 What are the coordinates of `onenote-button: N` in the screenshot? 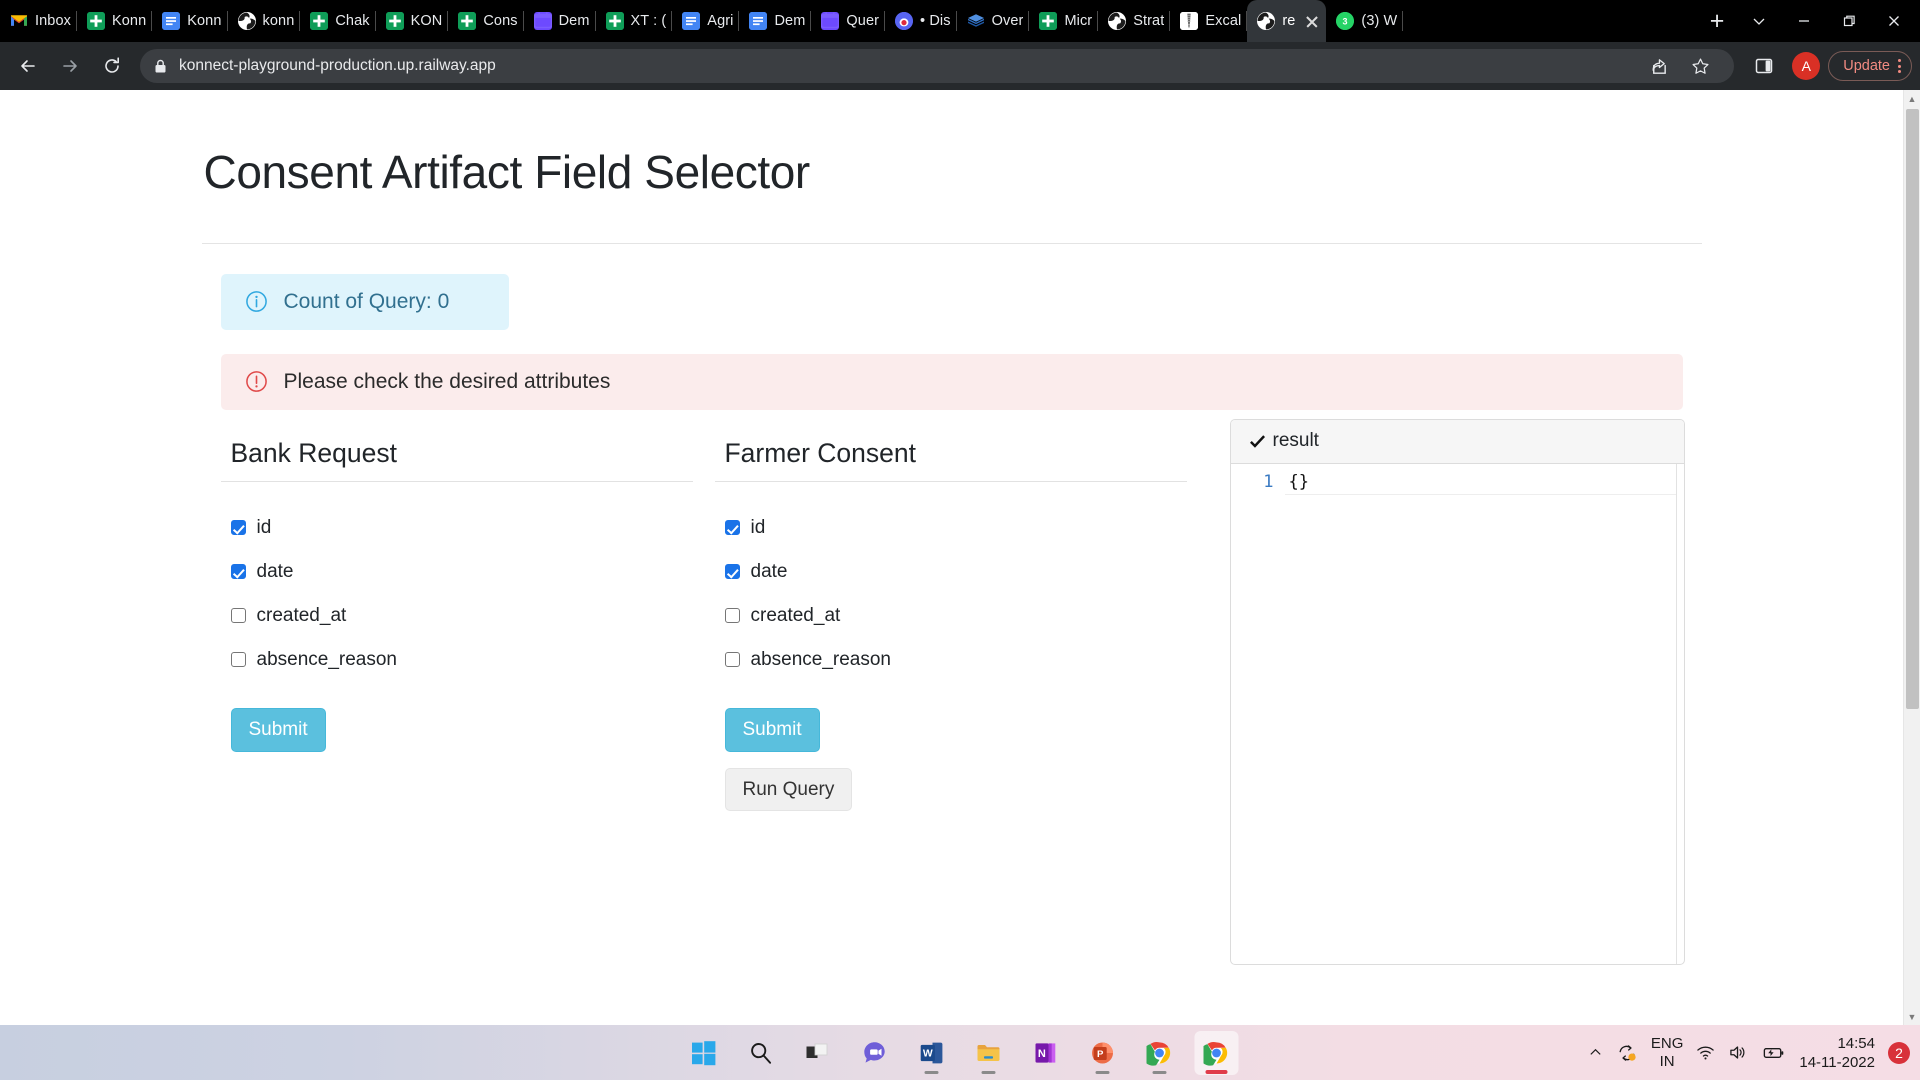 It's located at (1046, 1053).